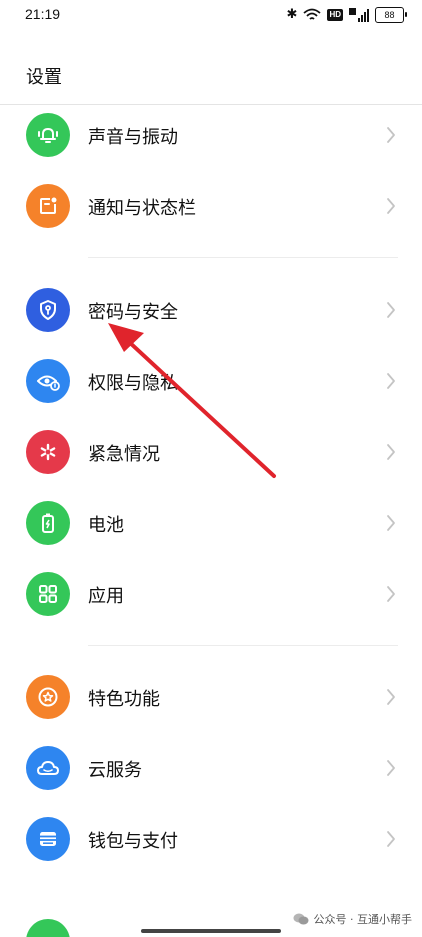 This screenshot has height=937, width=422. I want to click on status-bar: 21:19 ✱ HD 88, so click(211, 15).